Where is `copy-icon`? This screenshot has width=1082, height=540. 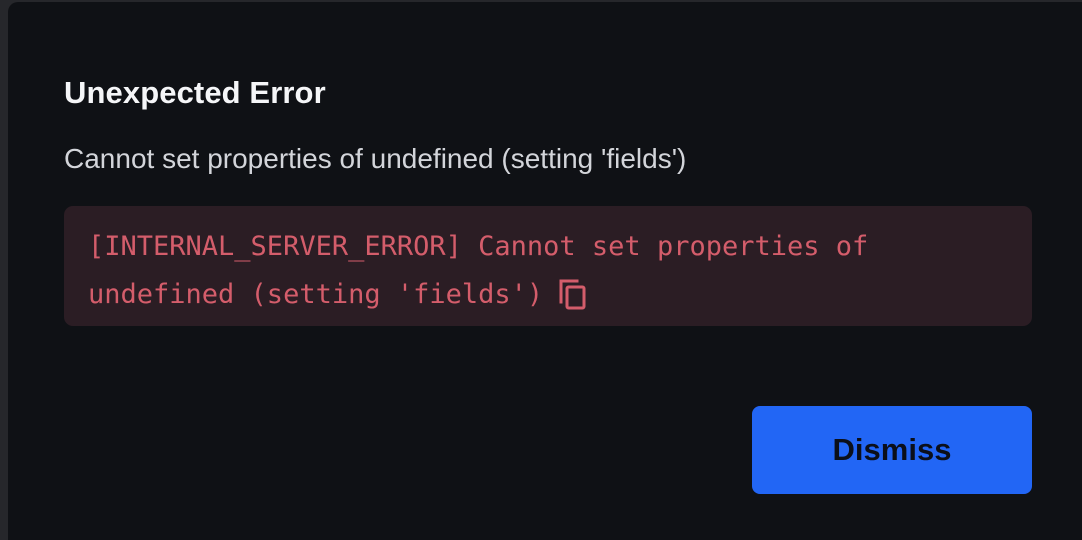
copy-icon is located at coordinates (573, 294).